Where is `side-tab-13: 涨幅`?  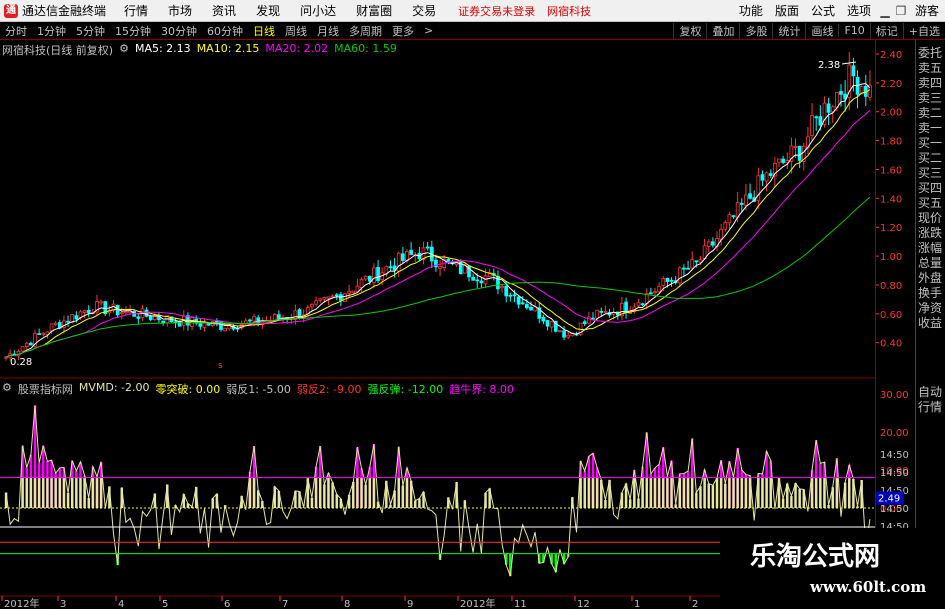
side-tab-13: 涨幅 is located at coordinates (929, 248).